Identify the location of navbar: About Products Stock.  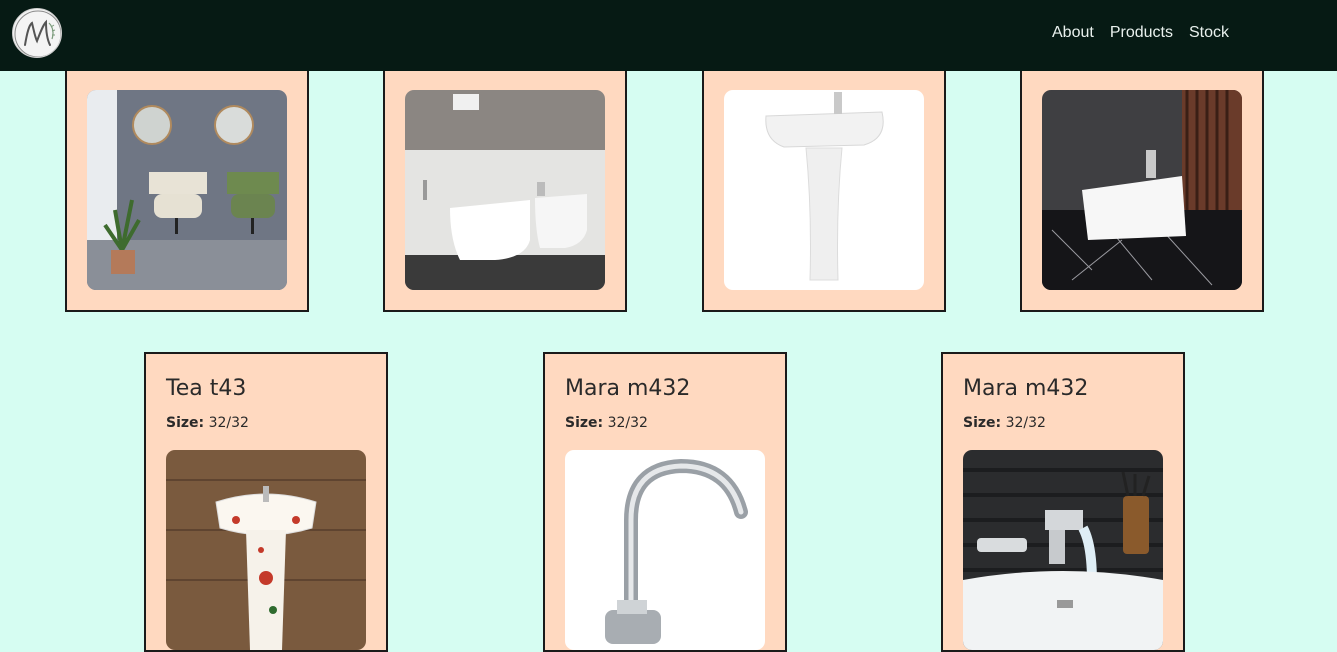
(668, 35).